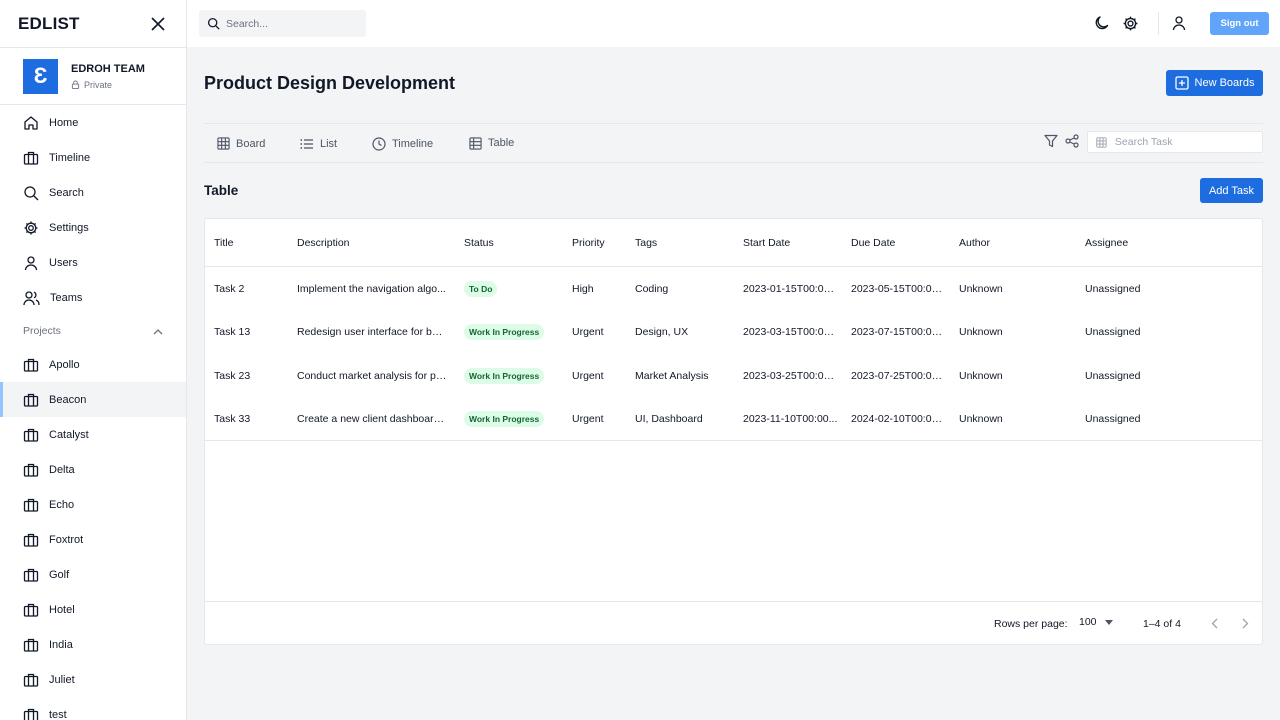 This screenshot has height=720, width=1280. What do you see at coordinates (108, 85) in the screenshot?
I see `team-privacy: Private` at bounding box center [108, 85].